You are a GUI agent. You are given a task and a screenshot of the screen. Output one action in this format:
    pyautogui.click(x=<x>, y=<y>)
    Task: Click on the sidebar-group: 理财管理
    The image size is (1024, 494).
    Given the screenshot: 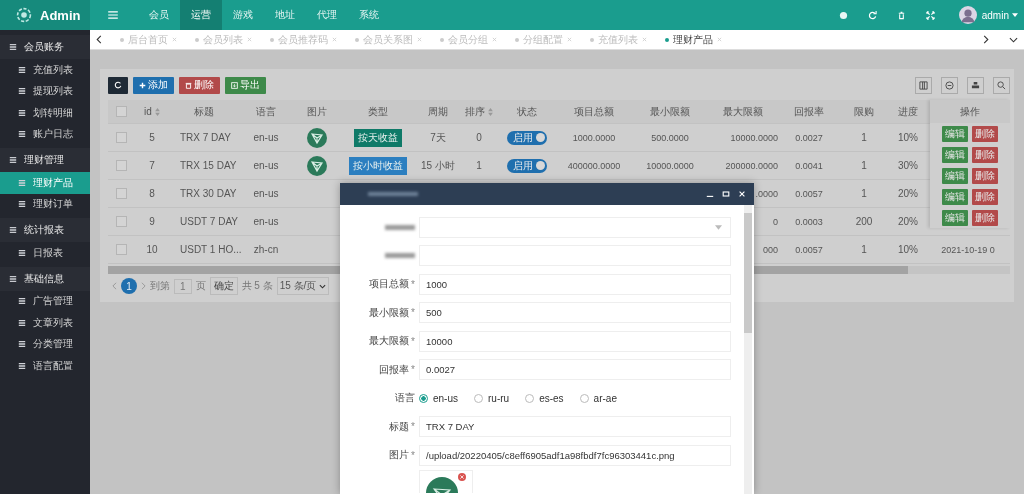 What is the action you would take?
    pyautogui.click(x=45, y=160)
    